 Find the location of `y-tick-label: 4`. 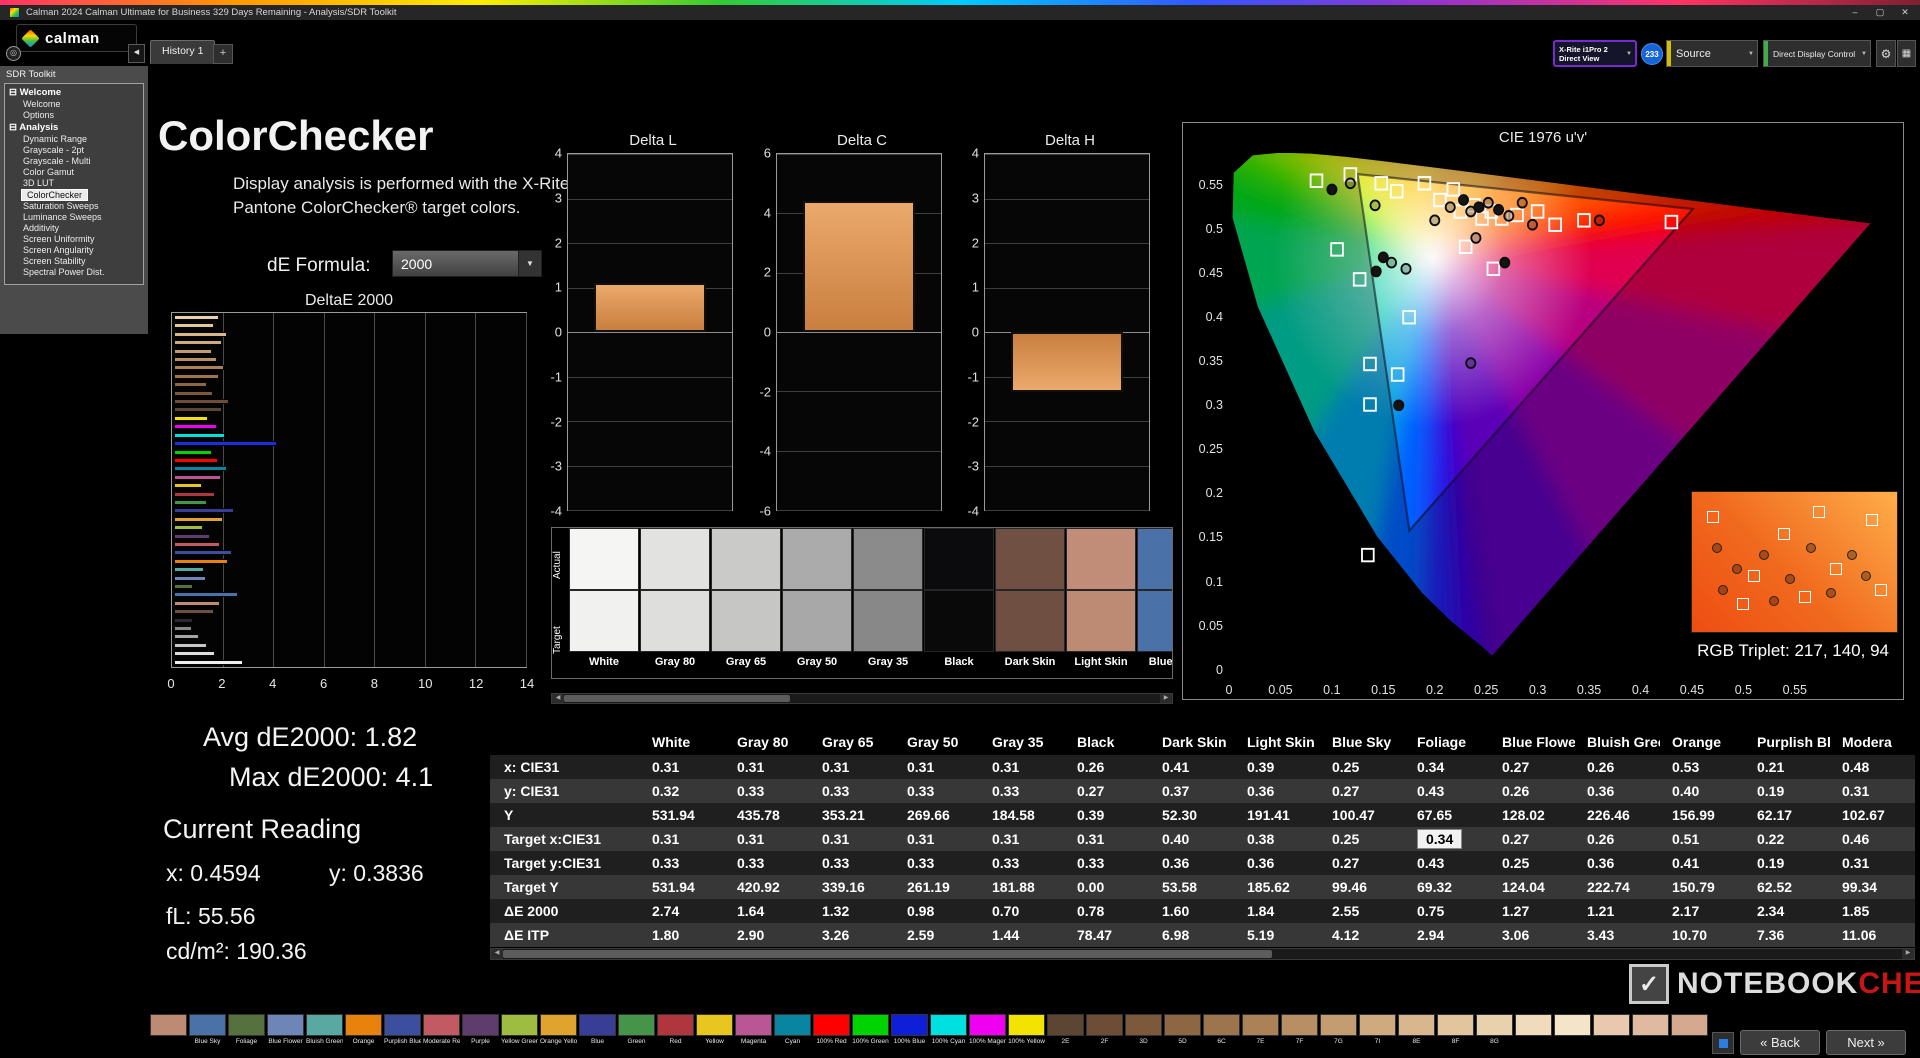

y-tick-label: 4 is located at coordinates (975, 153).